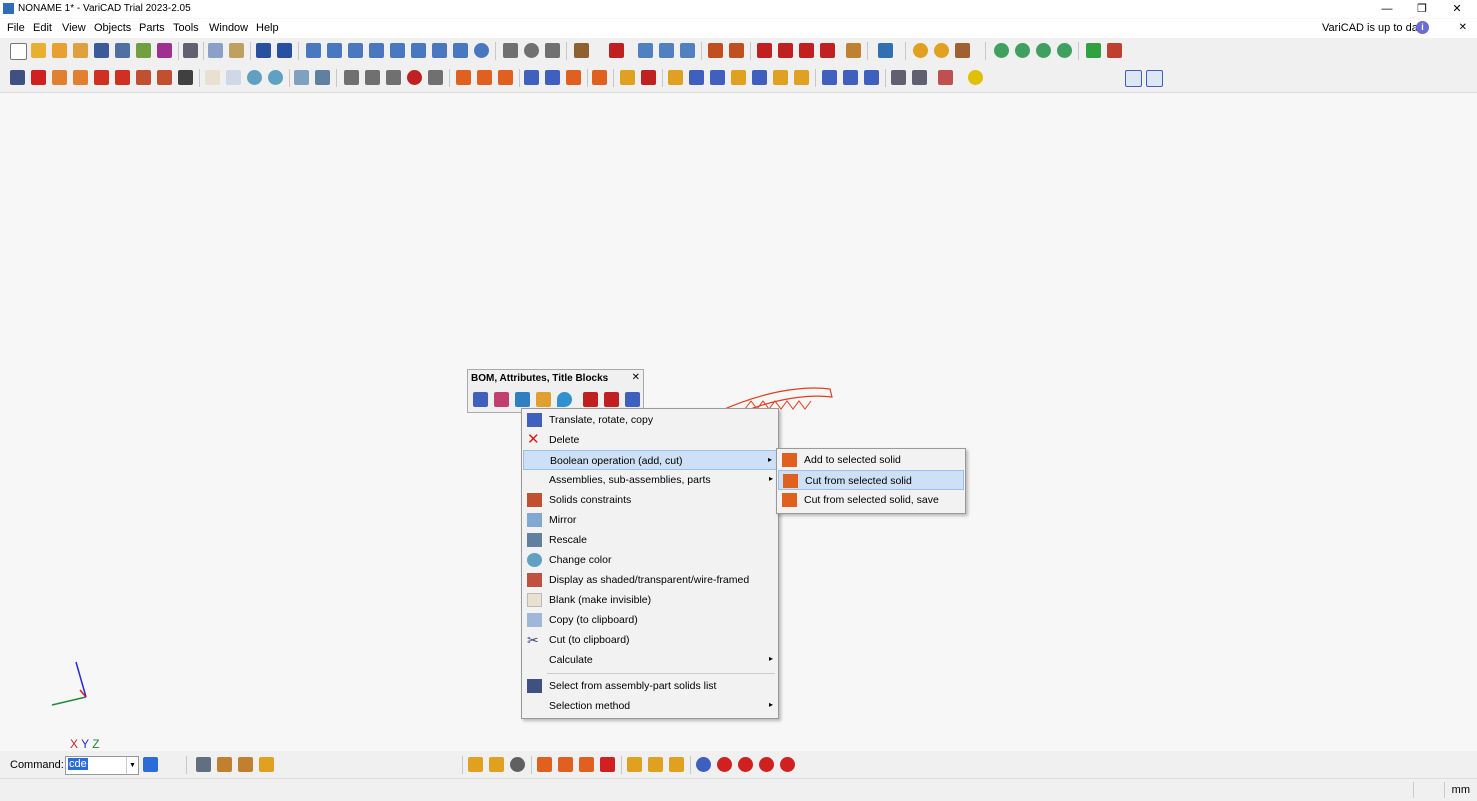  Describe the element at coordinates (787, 764) in the screenshot. I see `cancel-4-icon` at that location.